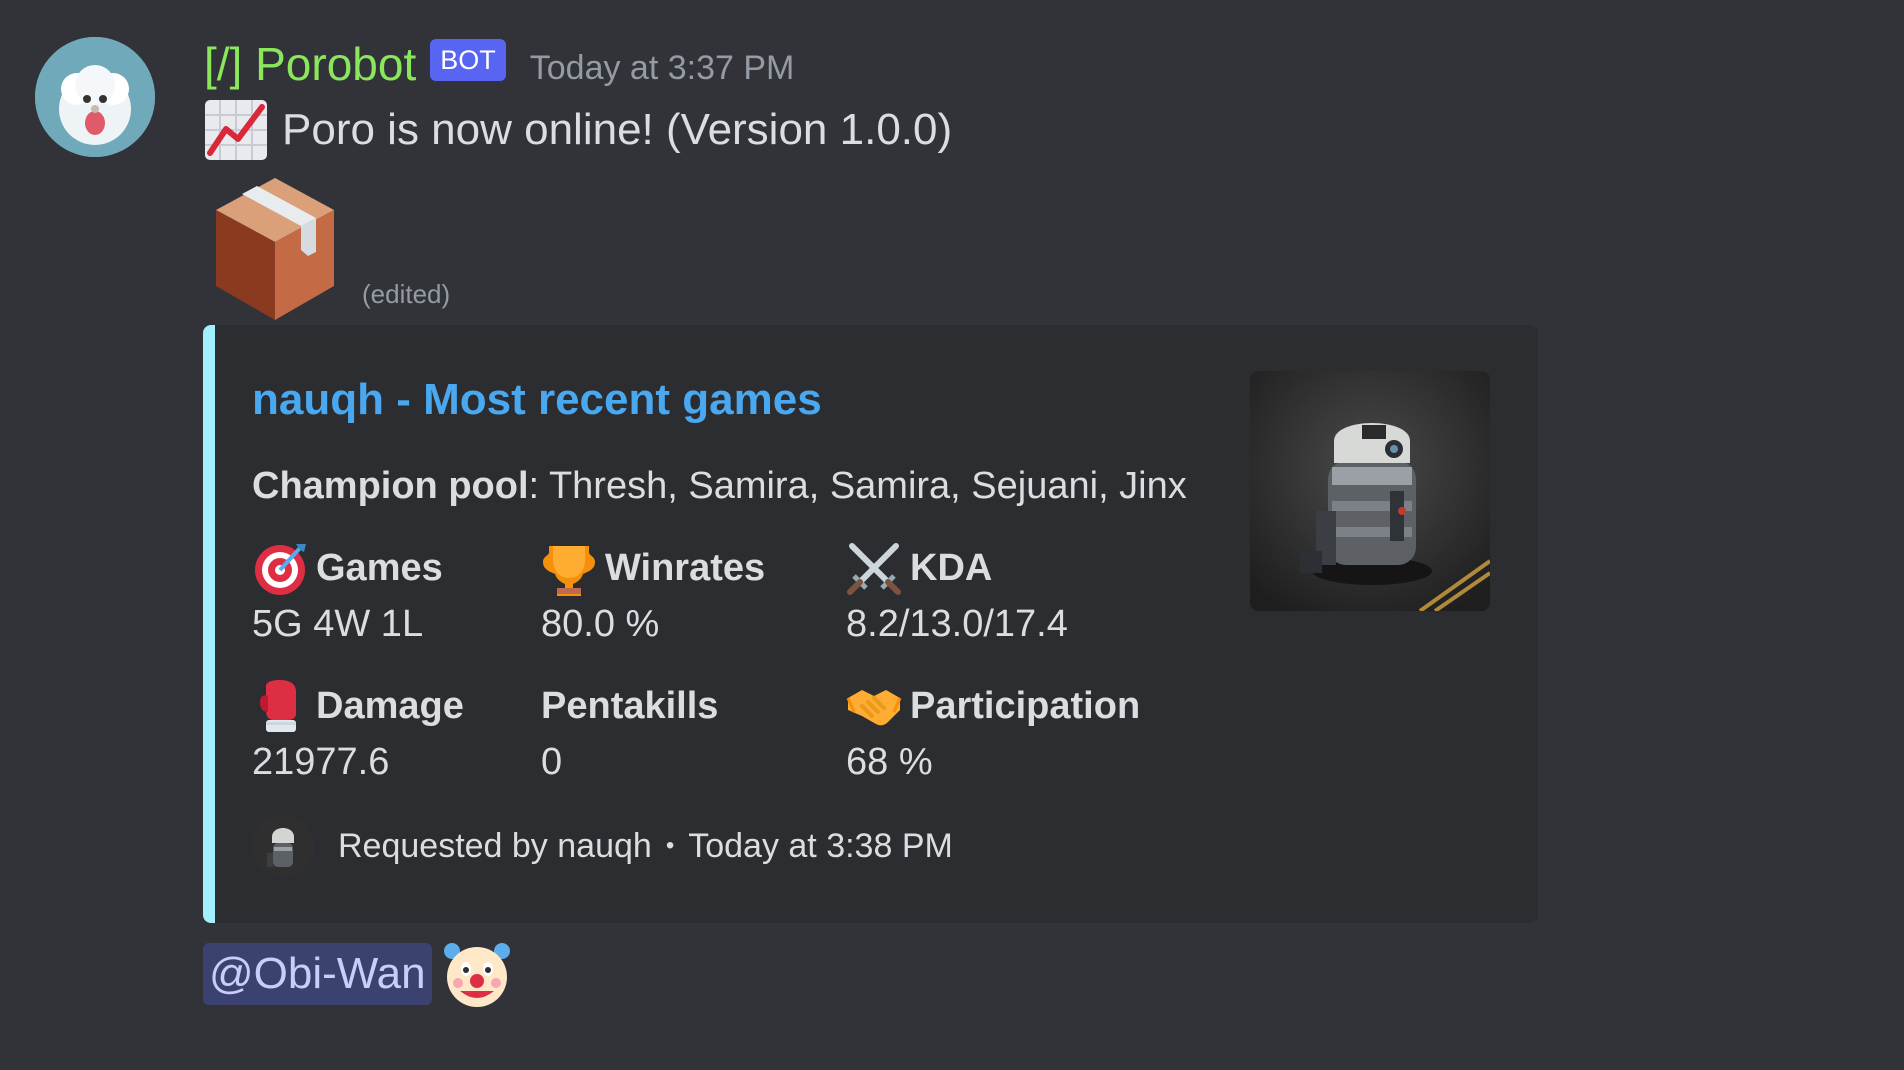 This screenshot has width=1904, height=1070. I want to click on footer-timestamp: Today at 3:38 PM, so click(820, 845).